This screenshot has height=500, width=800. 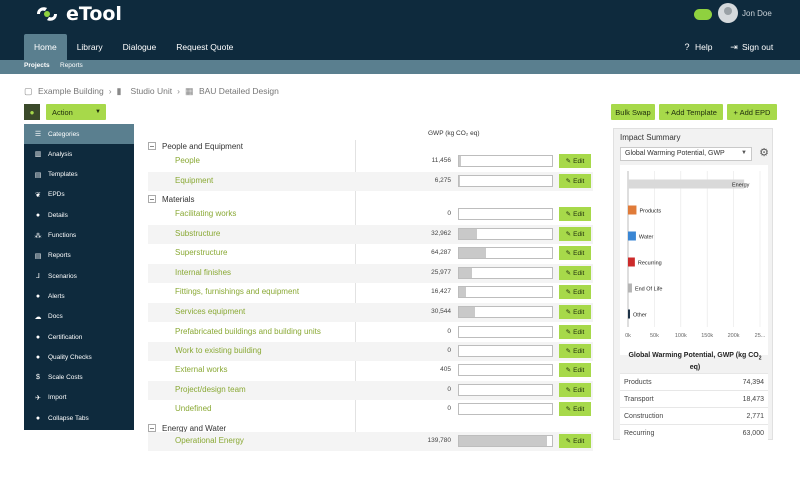 What do you see at coordinates (79, 317) in the screenshot?
I see `sidebar-item-docs: ☁ Docs` at bounding box center [79, 317].